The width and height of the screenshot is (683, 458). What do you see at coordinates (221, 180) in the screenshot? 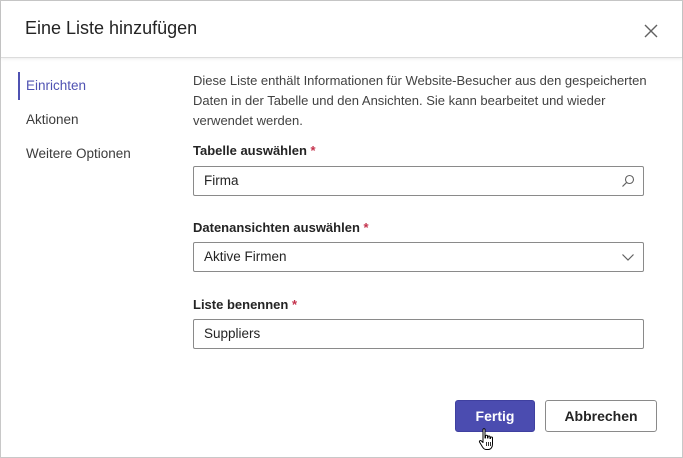
I see `table-input-value: Firma` at bounding box center [221, 180].